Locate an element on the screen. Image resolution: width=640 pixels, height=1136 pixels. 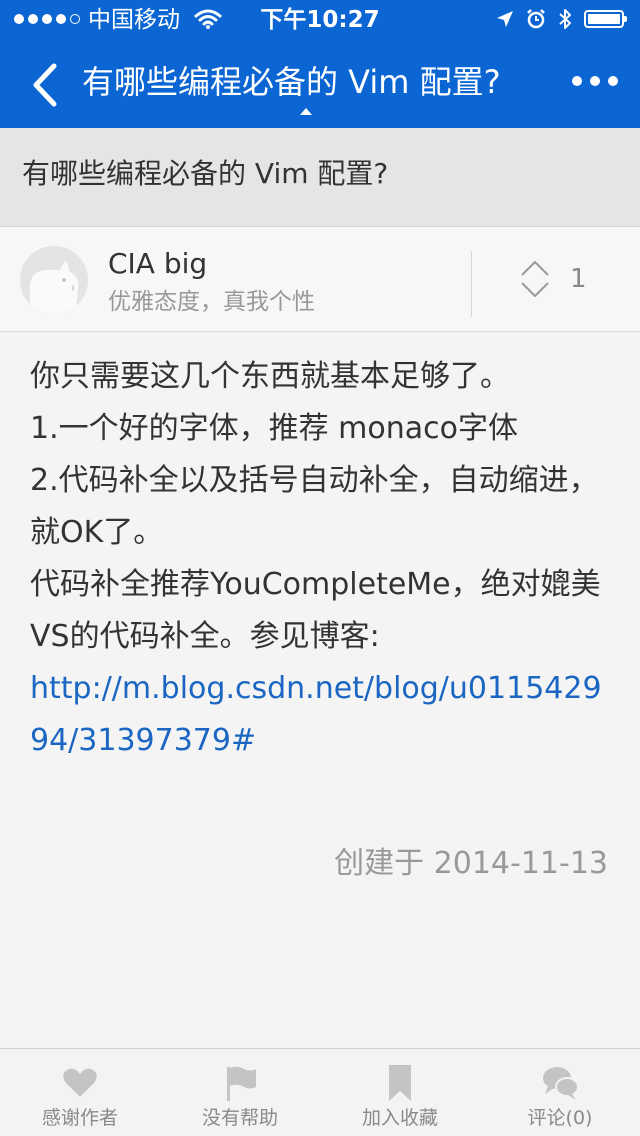
tab-label: 加入收藏 is located at coordinates (399, 1118).